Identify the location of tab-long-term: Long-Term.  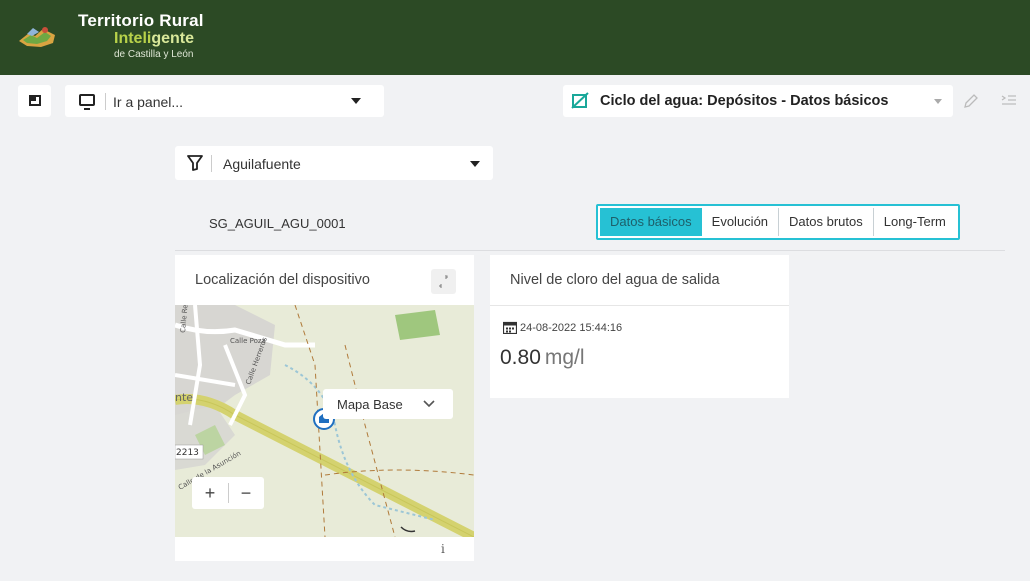
(915, 222).